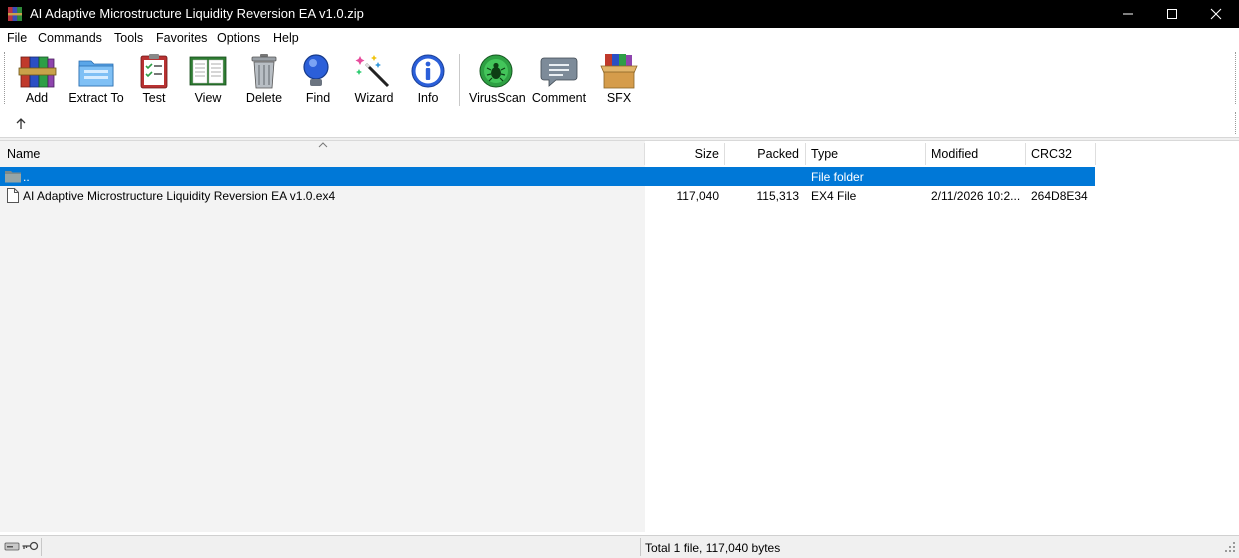  What do you see at coordinates (428, 71) in the screenshot?
I see `info-icon` at bounding box center [428, 71].